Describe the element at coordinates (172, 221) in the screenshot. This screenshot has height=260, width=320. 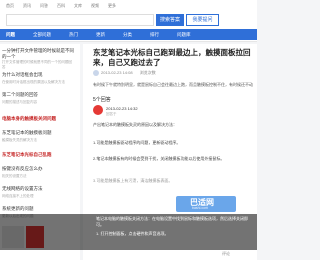
I see `overlay-line: 笔记本电脑的触摸板关闭方法：在电脑设置中找到鼠标和触摸板选项，然后选择关闭即可。` at that location.